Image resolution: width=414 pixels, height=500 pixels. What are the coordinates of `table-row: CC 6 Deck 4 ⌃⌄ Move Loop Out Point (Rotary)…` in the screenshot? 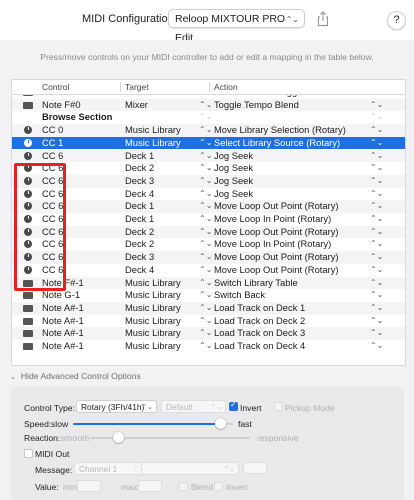 It's located at (208, 270).